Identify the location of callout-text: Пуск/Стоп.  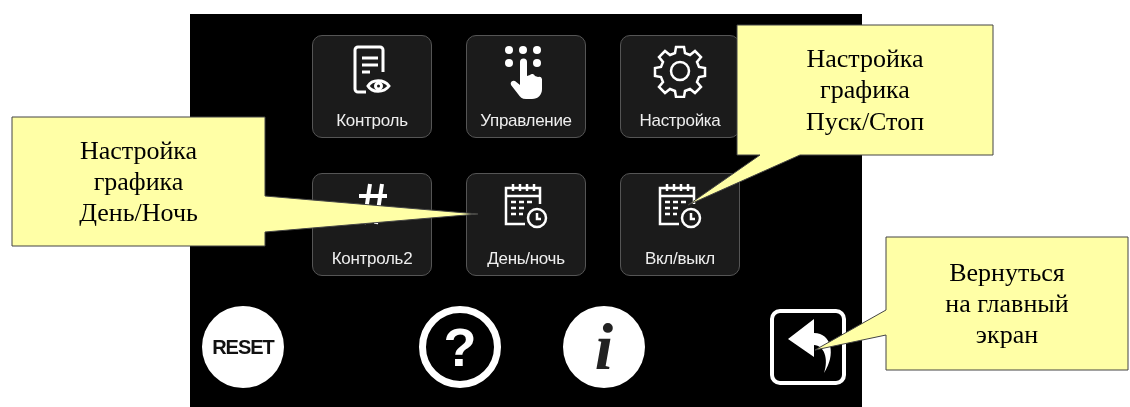
(865, 121).